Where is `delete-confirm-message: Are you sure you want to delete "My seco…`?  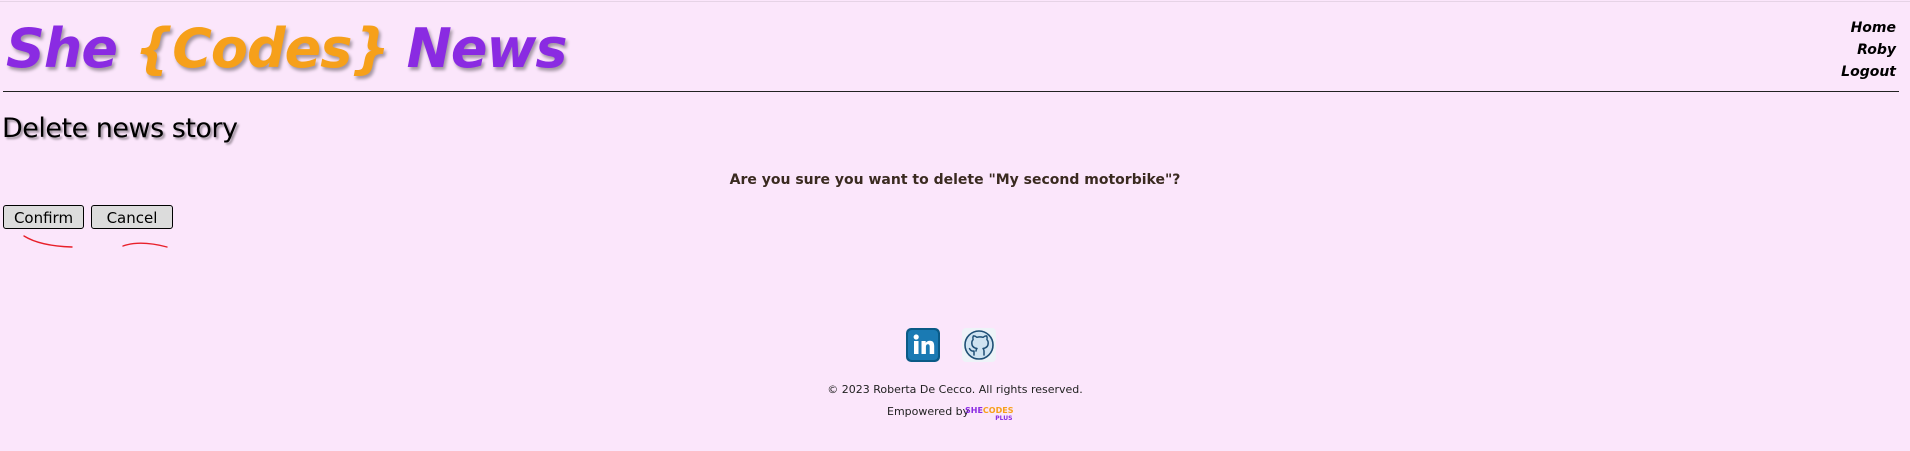
delete-confirm-message: Are you sure you want to delete "My seco… is located at coordinates (955, 180).